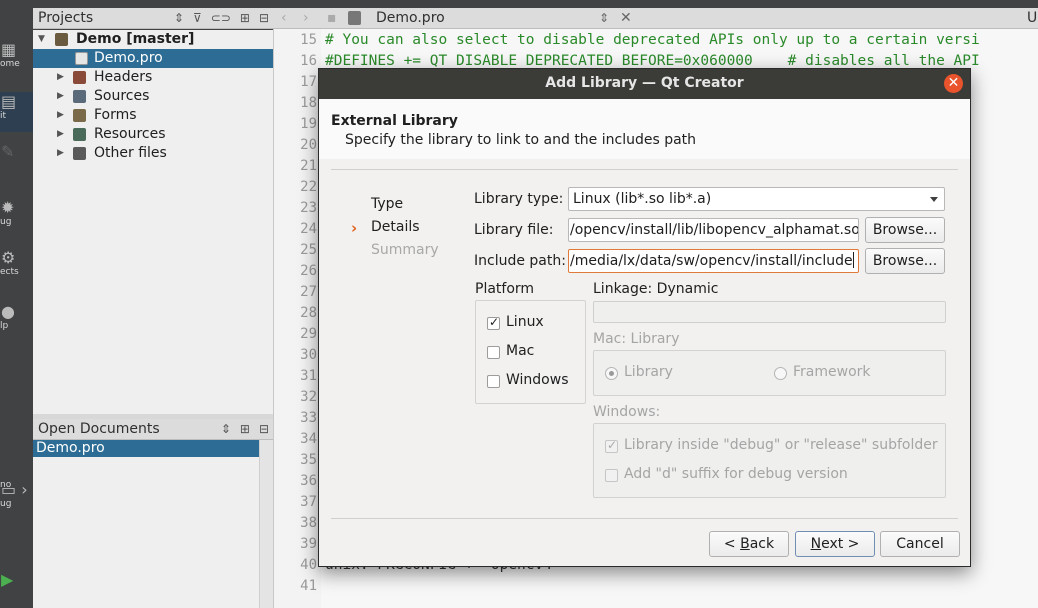  I want to click on mac-checkbox, so click(493, 352).